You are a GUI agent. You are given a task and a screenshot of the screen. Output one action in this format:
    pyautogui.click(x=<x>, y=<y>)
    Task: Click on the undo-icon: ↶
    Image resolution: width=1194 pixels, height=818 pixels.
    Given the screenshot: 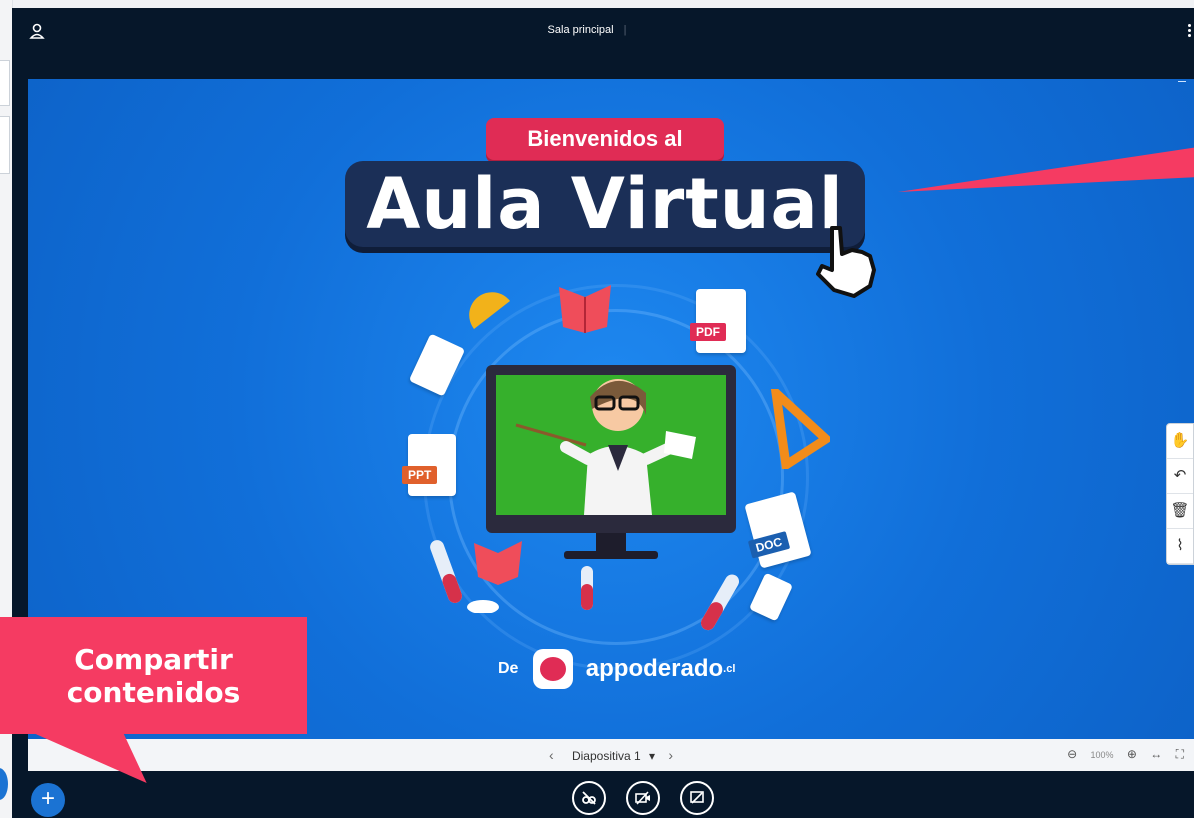 What is the action you would take?
    pyautogui.click(x=1180, y=476)
    